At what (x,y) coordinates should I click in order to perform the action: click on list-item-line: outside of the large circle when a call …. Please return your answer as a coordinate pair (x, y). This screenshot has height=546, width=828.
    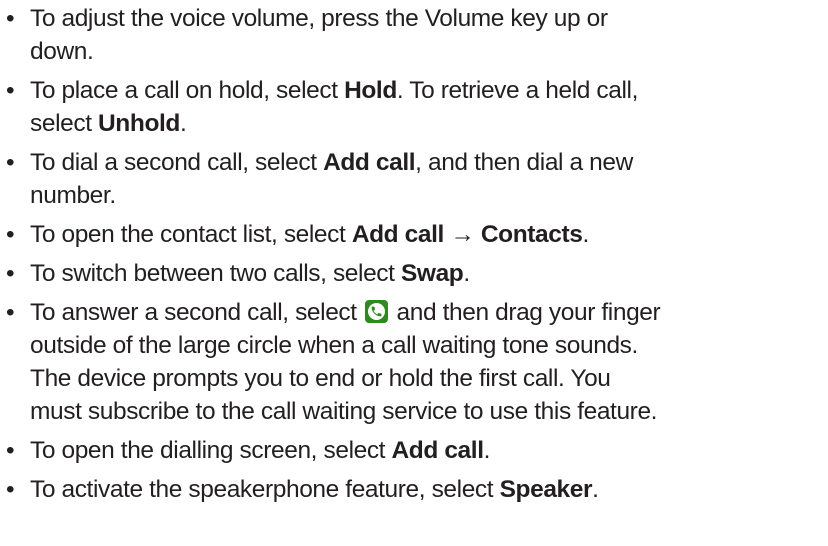
    Looking at the image, I should click on (429, 345).